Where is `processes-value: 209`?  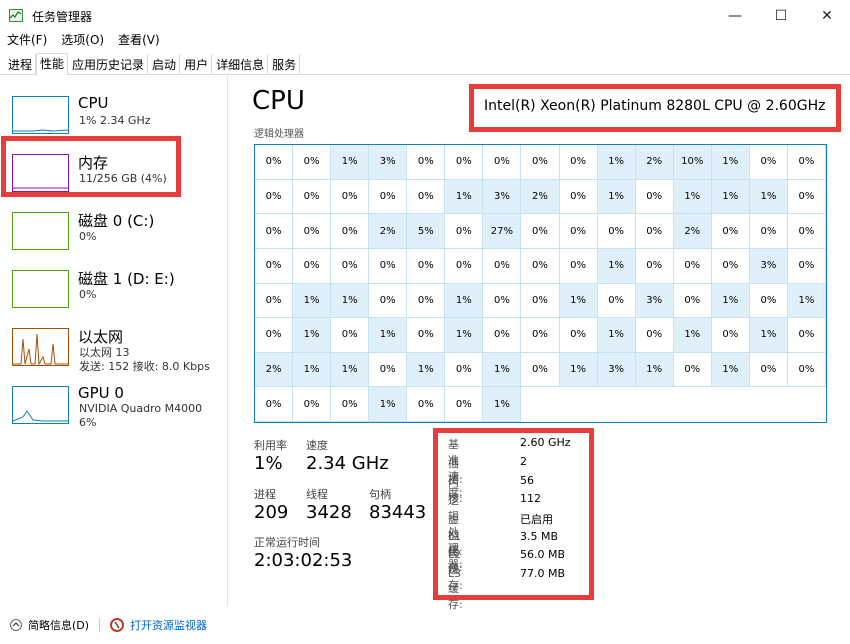 processes-value: 209 is located at coordinates (271, 512).